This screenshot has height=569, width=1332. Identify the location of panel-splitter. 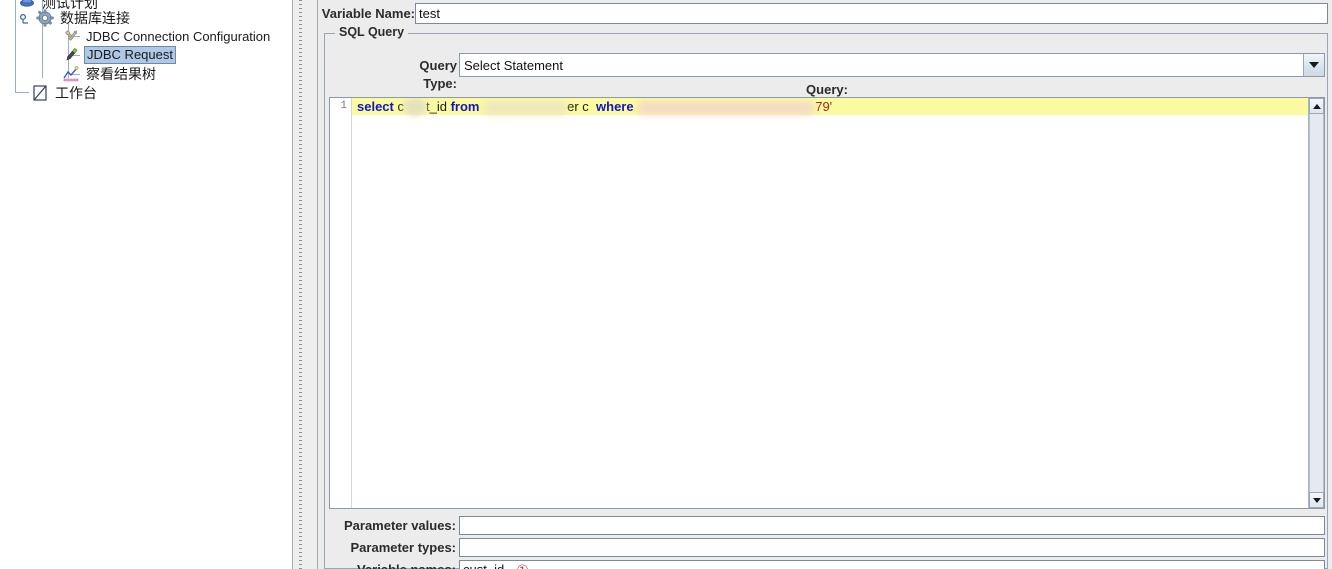
(305, 284).